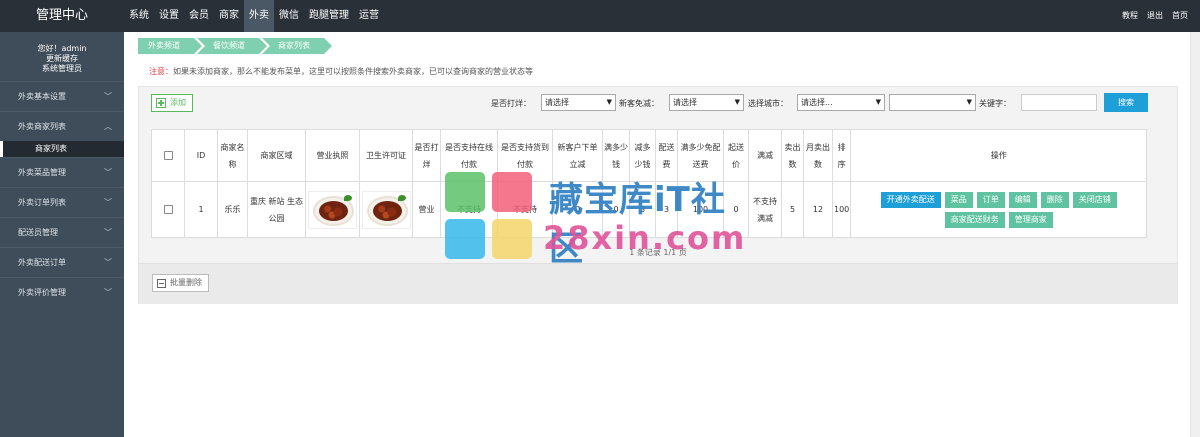  Describe the element at coordinates (469, 155) in the screenshot. I see `column-header: 是否支持在线付款` at that location.